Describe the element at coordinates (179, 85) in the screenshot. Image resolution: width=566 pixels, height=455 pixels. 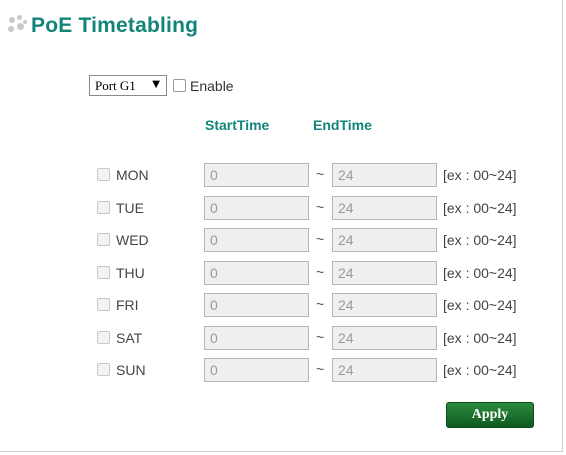
I see `enable-checkbox` at that location.